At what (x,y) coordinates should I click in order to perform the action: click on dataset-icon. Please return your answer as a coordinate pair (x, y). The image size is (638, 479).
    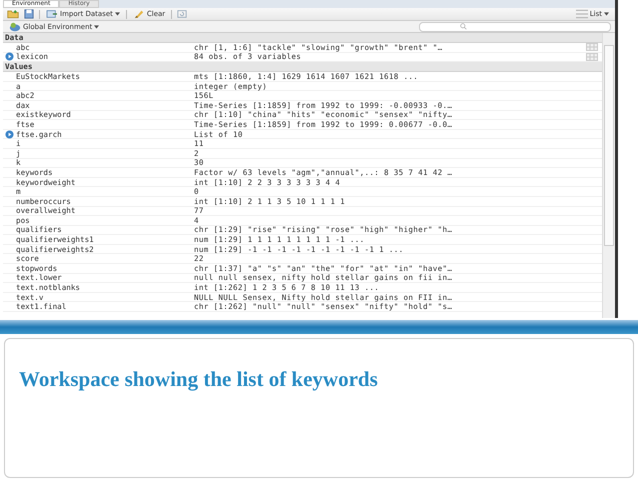
    Looking at the image, I should click on (52, 14).